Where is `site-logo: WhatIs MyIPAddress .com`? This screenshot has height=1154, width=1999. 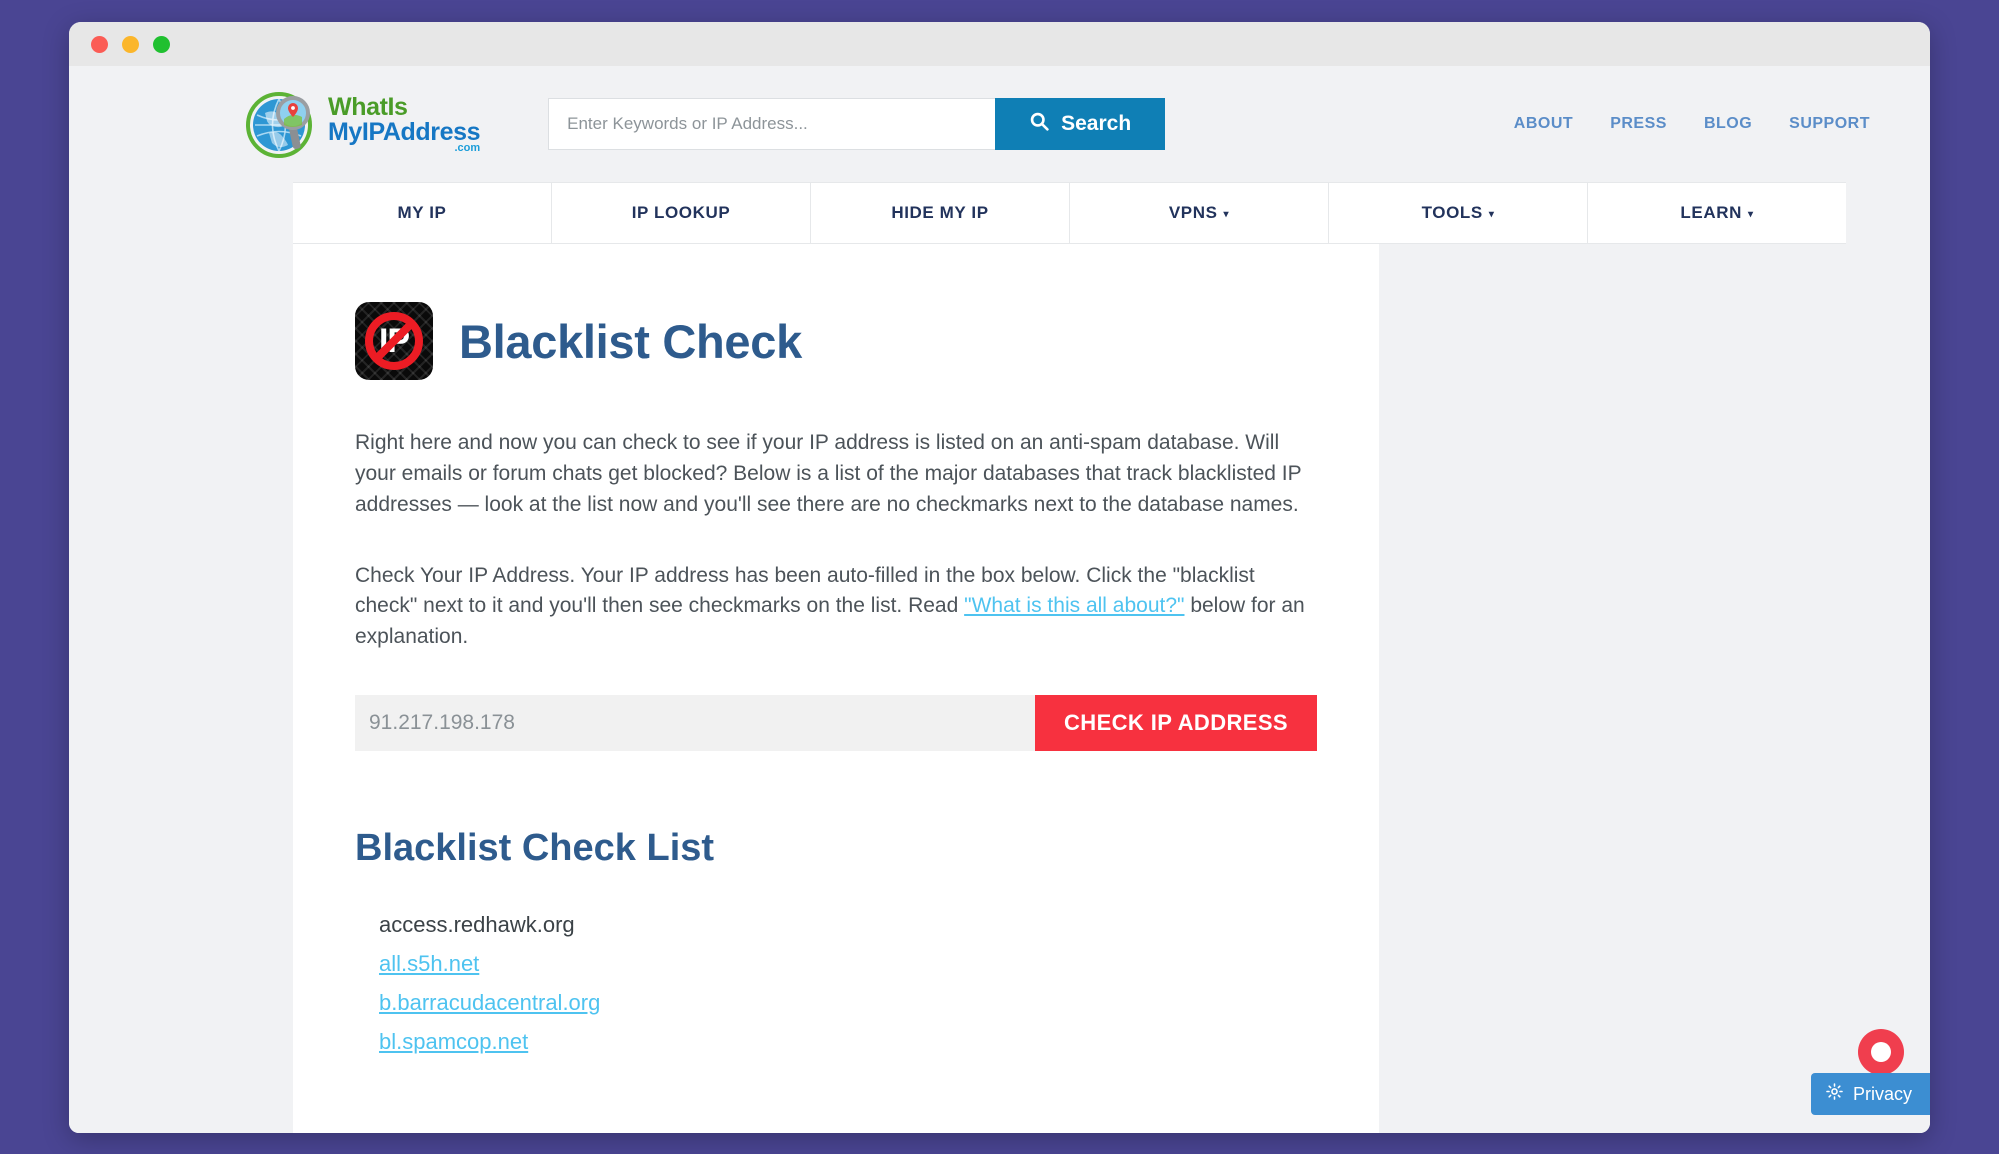
site-logo: WhatIs MyIPAddress .com is located at coordinates (362, 124).